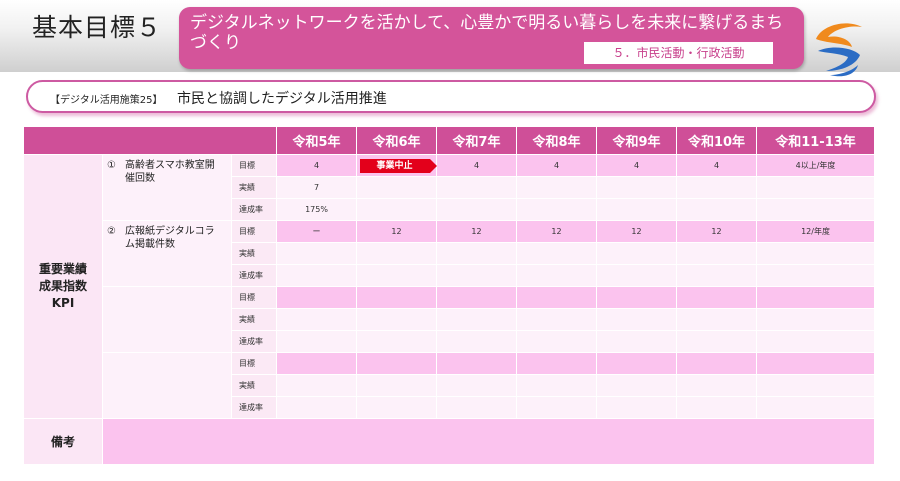 The height and width of the screenshot is (481, 900). I want to click on year-header: 令和6年, so click(397, 141).